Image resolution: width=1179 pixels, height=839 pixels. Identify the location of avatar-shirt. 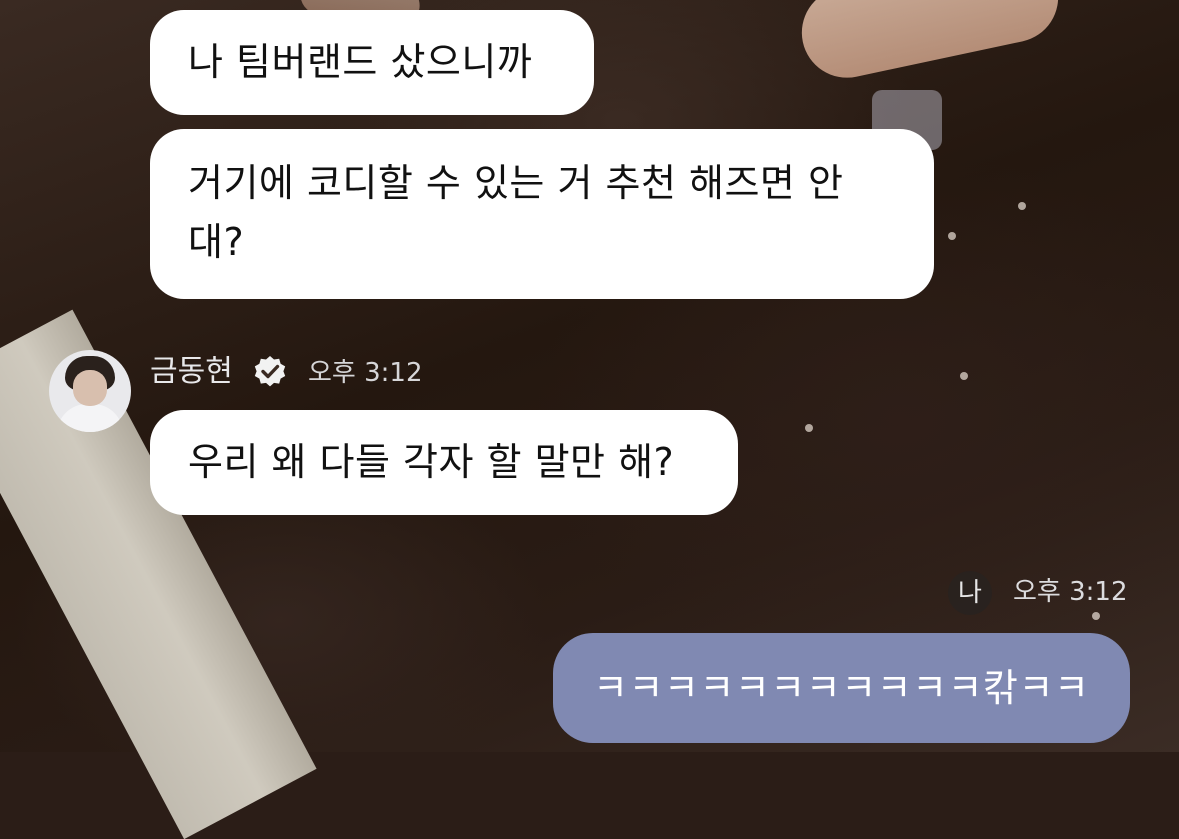
(90, 418).